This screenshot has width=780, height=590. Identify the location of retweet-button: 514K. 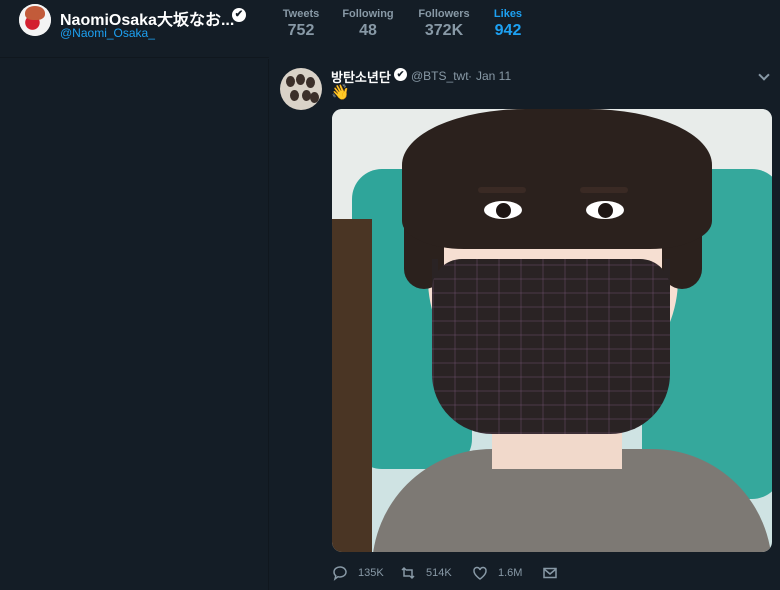
(430, 574).